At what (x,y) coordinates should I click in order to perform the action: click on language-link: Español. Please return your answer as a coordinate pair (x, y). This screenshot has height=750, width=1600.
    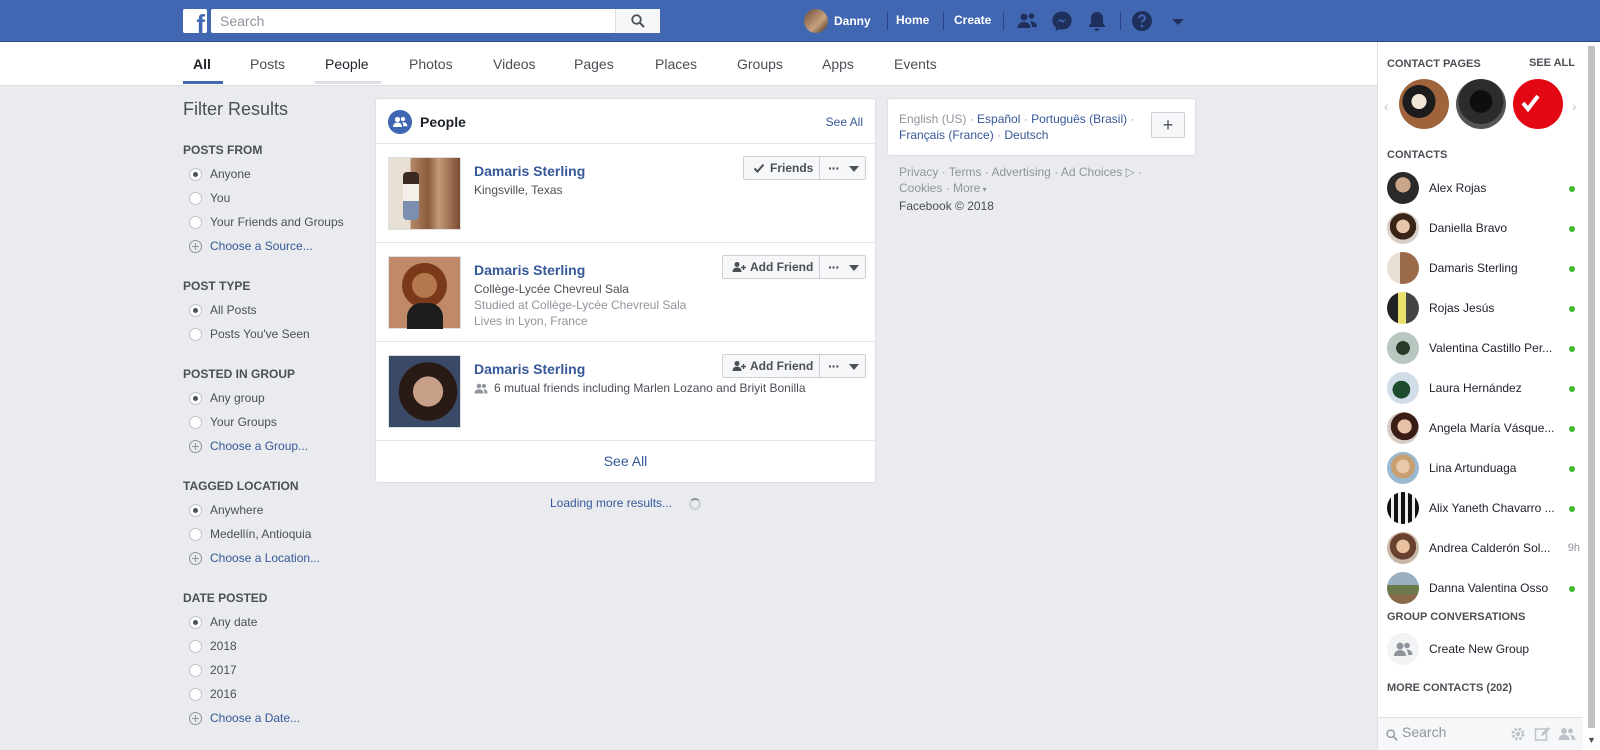
    Looking at the image, I should click on (998, 119).